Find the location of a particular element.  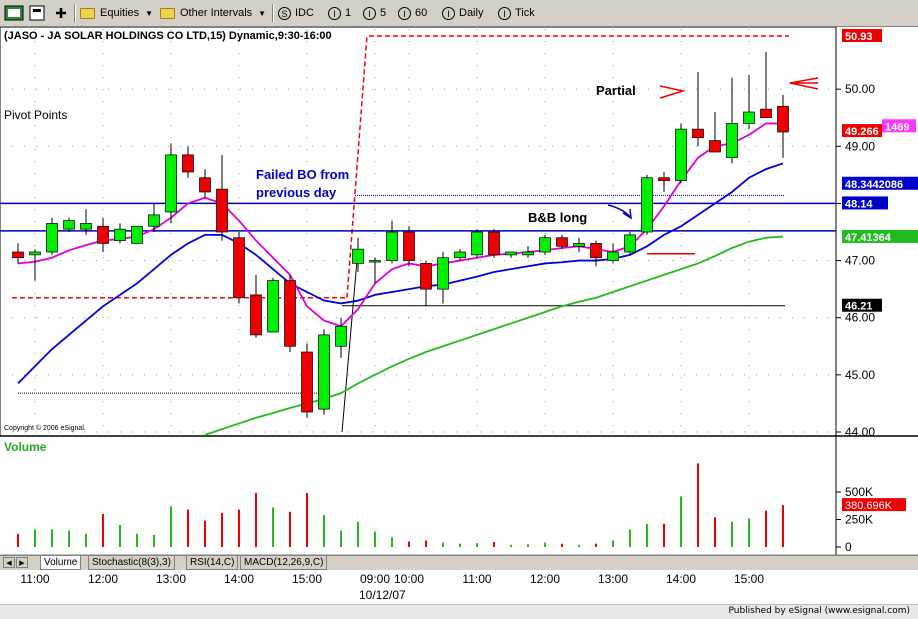

tick-label: Tick is located at coordinates (525, 13).